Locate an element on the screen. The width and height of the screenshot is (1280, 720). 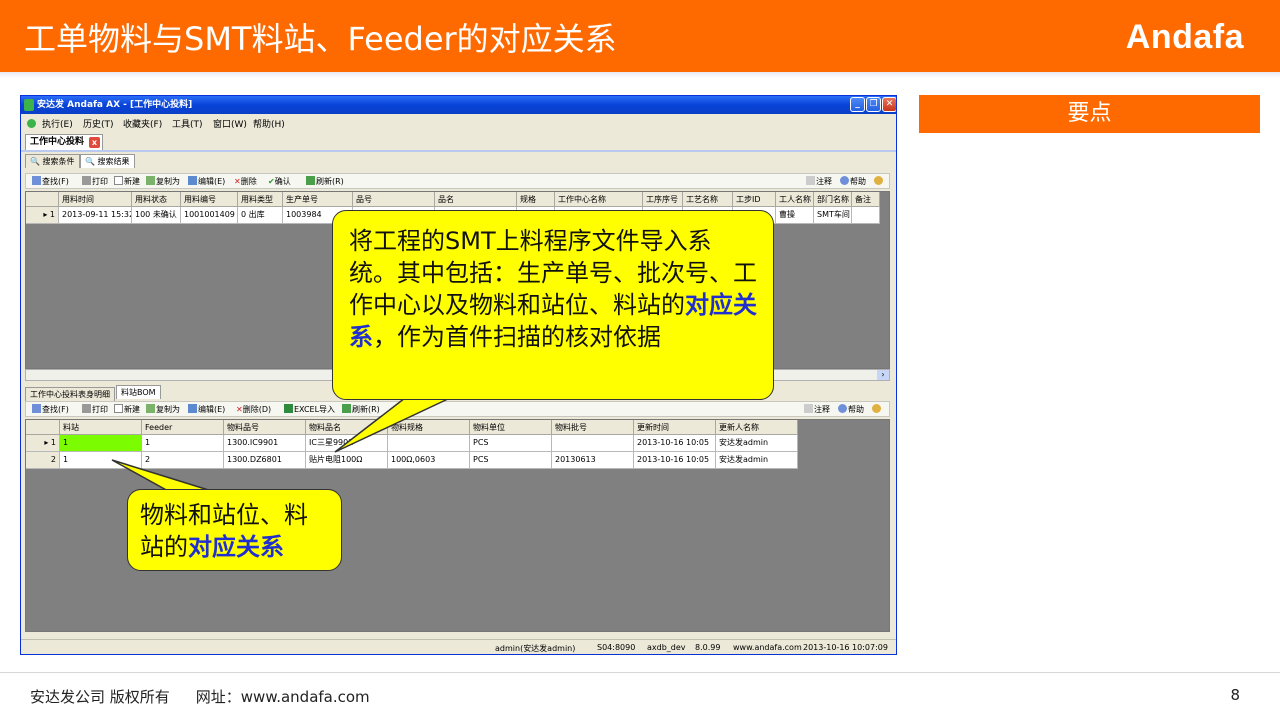
callout-station-mapping: 物料和站位、料站的对应关系 is located at coordinates (234, 530).